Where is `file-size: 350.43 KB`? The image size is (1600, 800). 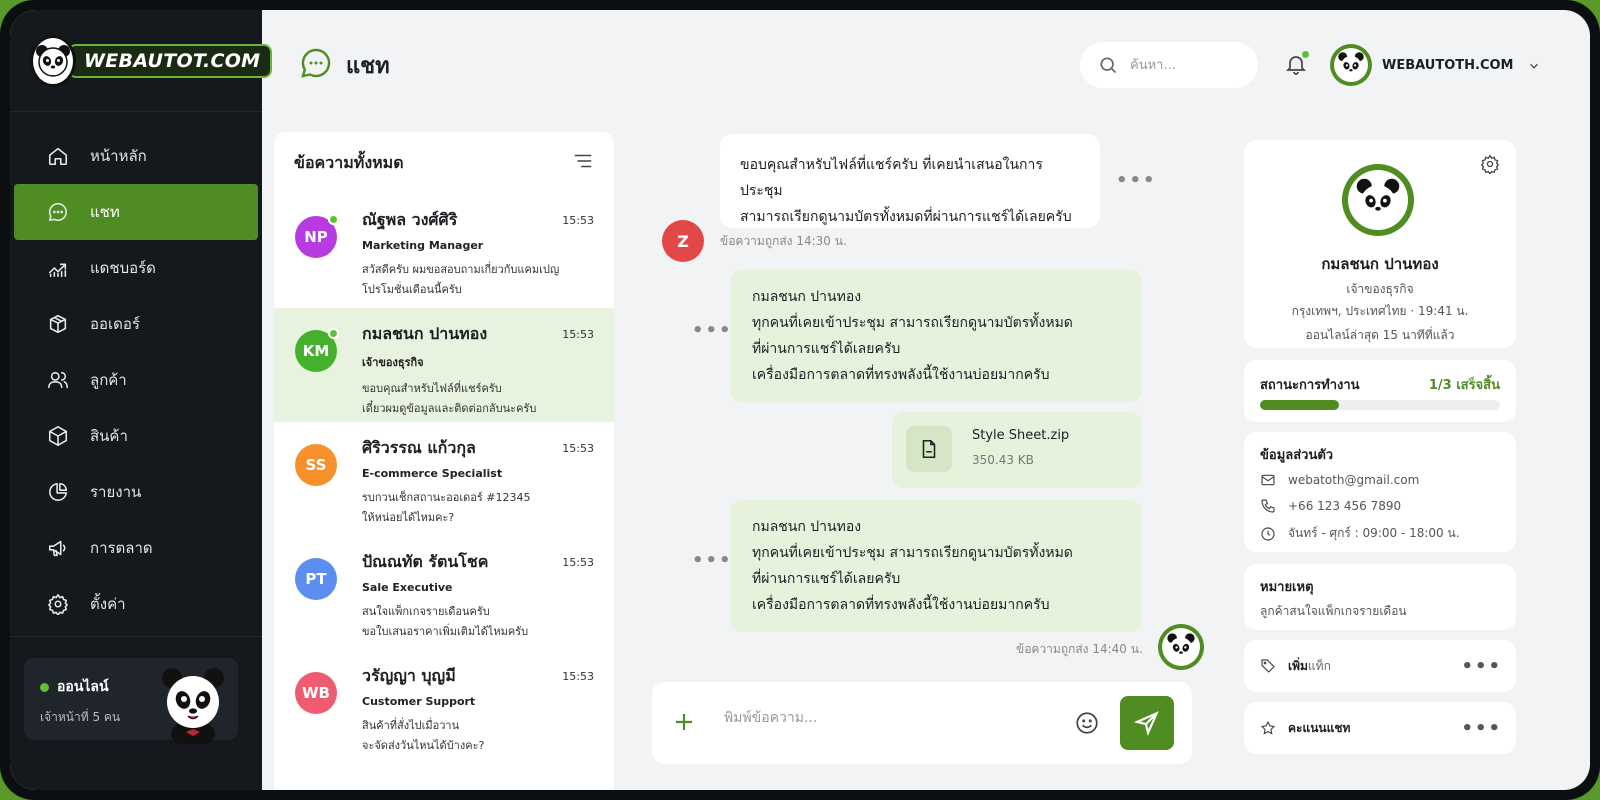 file-size: 350.43 KB is located at coordinates (1003, 460).